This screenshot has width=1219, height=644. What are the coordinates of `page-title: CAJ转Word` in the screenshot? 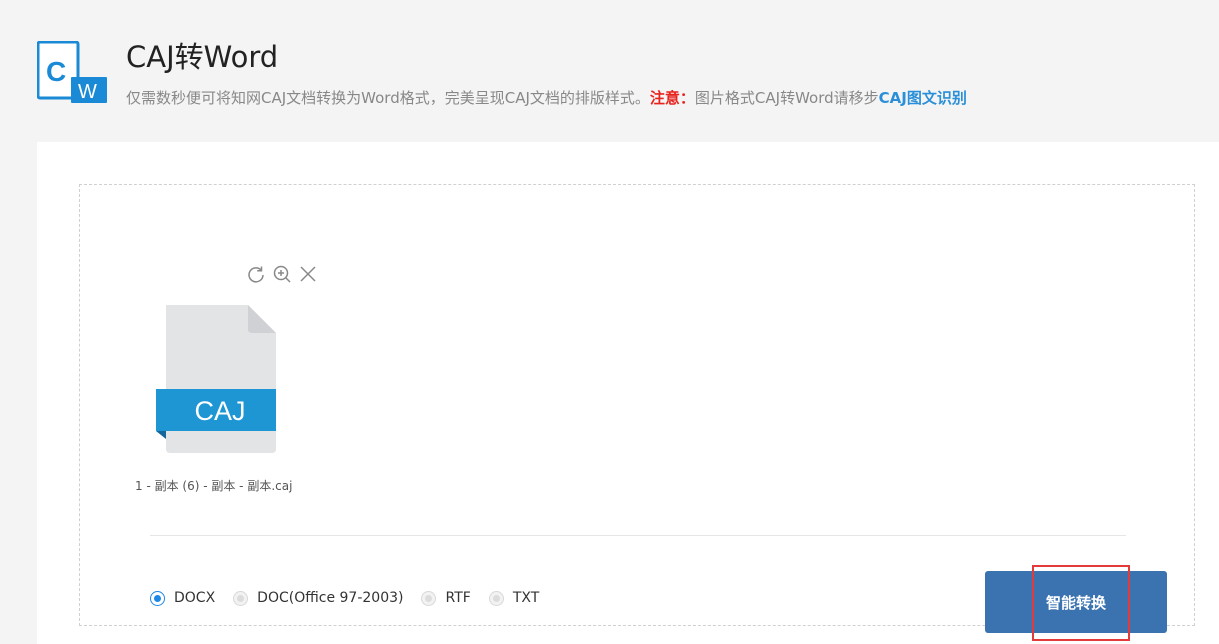 It's located at (202, 57).